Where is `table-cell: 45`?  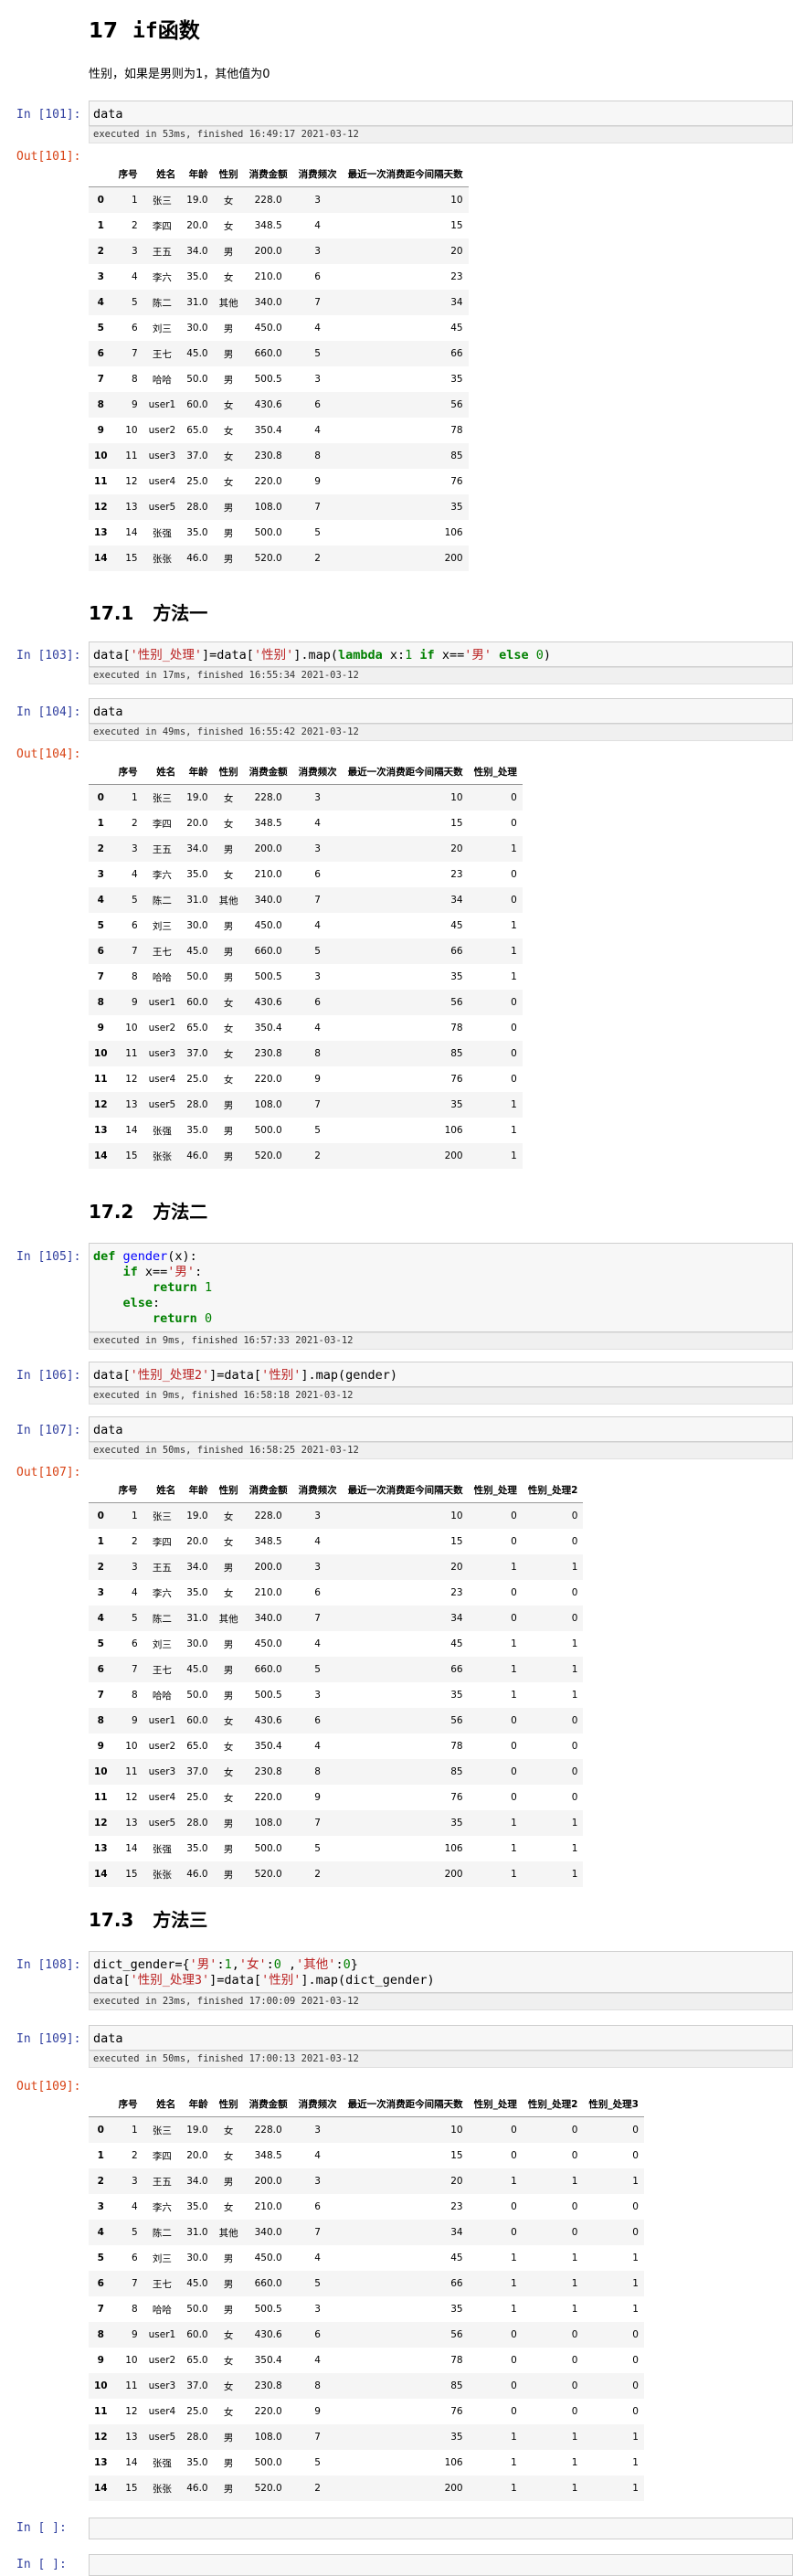 table-cell: 45 is located at coordinates (457, 2258).